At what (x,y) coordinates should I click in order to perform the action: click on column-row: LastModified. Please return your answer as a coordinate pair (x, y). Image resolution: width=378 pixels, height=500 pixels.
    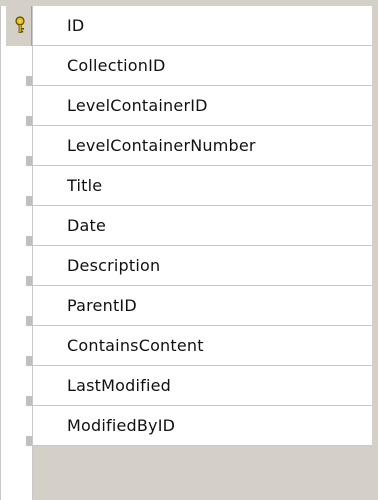
    Looking at the image, I should click on (189, 386).